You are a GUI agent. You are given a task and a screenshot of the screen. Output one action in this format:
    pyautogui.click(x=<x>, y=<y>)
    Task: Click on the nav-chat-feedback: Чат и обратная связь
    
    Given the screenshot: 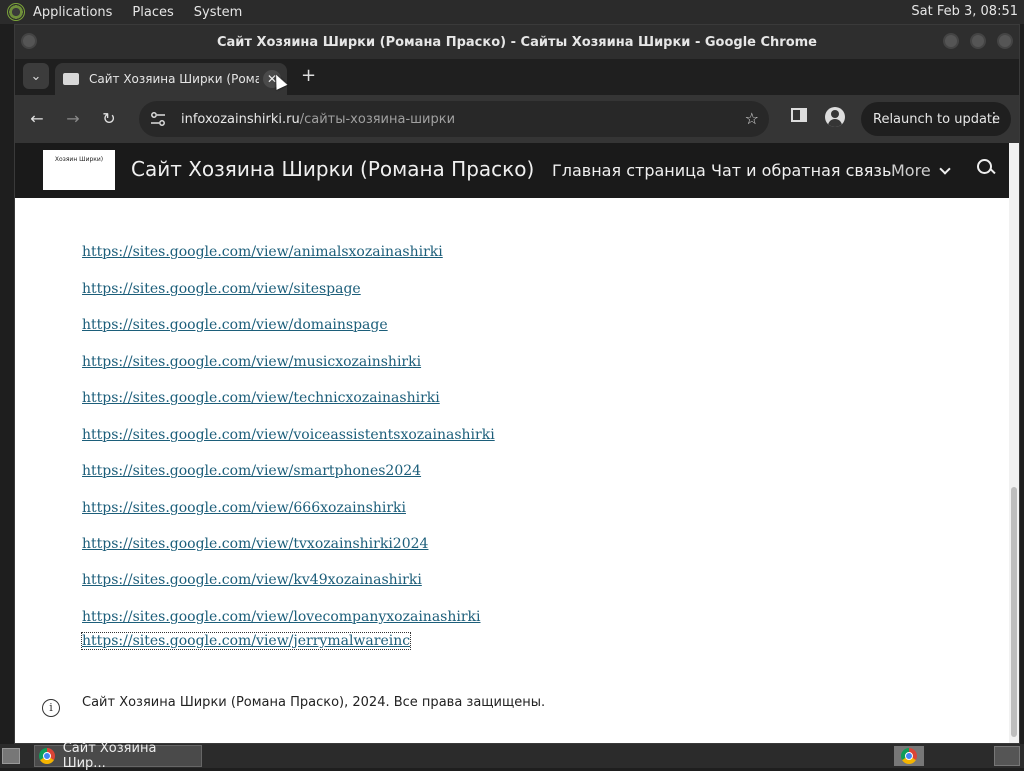 What is the action you would take?
    pyautogui.click(x=801, y=170)
    